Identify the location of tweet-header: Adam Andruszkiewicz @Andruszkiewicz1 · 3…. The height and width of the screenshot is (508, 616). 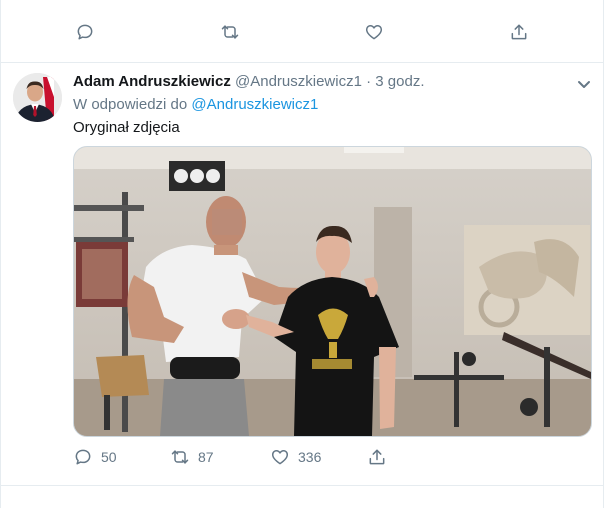
(249, 81).